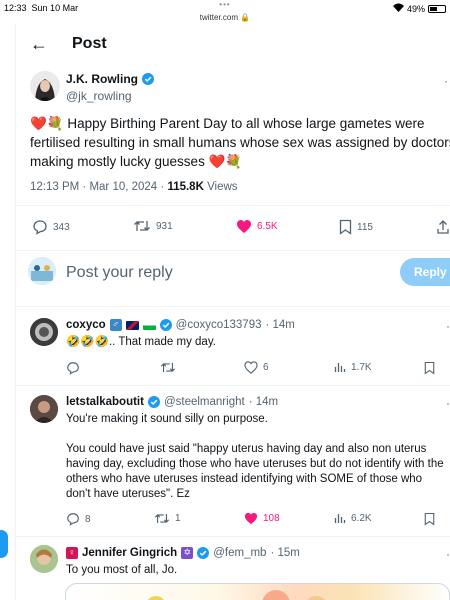 The width and height of the screenshot is (450, 600). What do you see at coordinates (225, 4) in the screenshot?
I see `tab-dots: •••` at bounding box center [225, 4].